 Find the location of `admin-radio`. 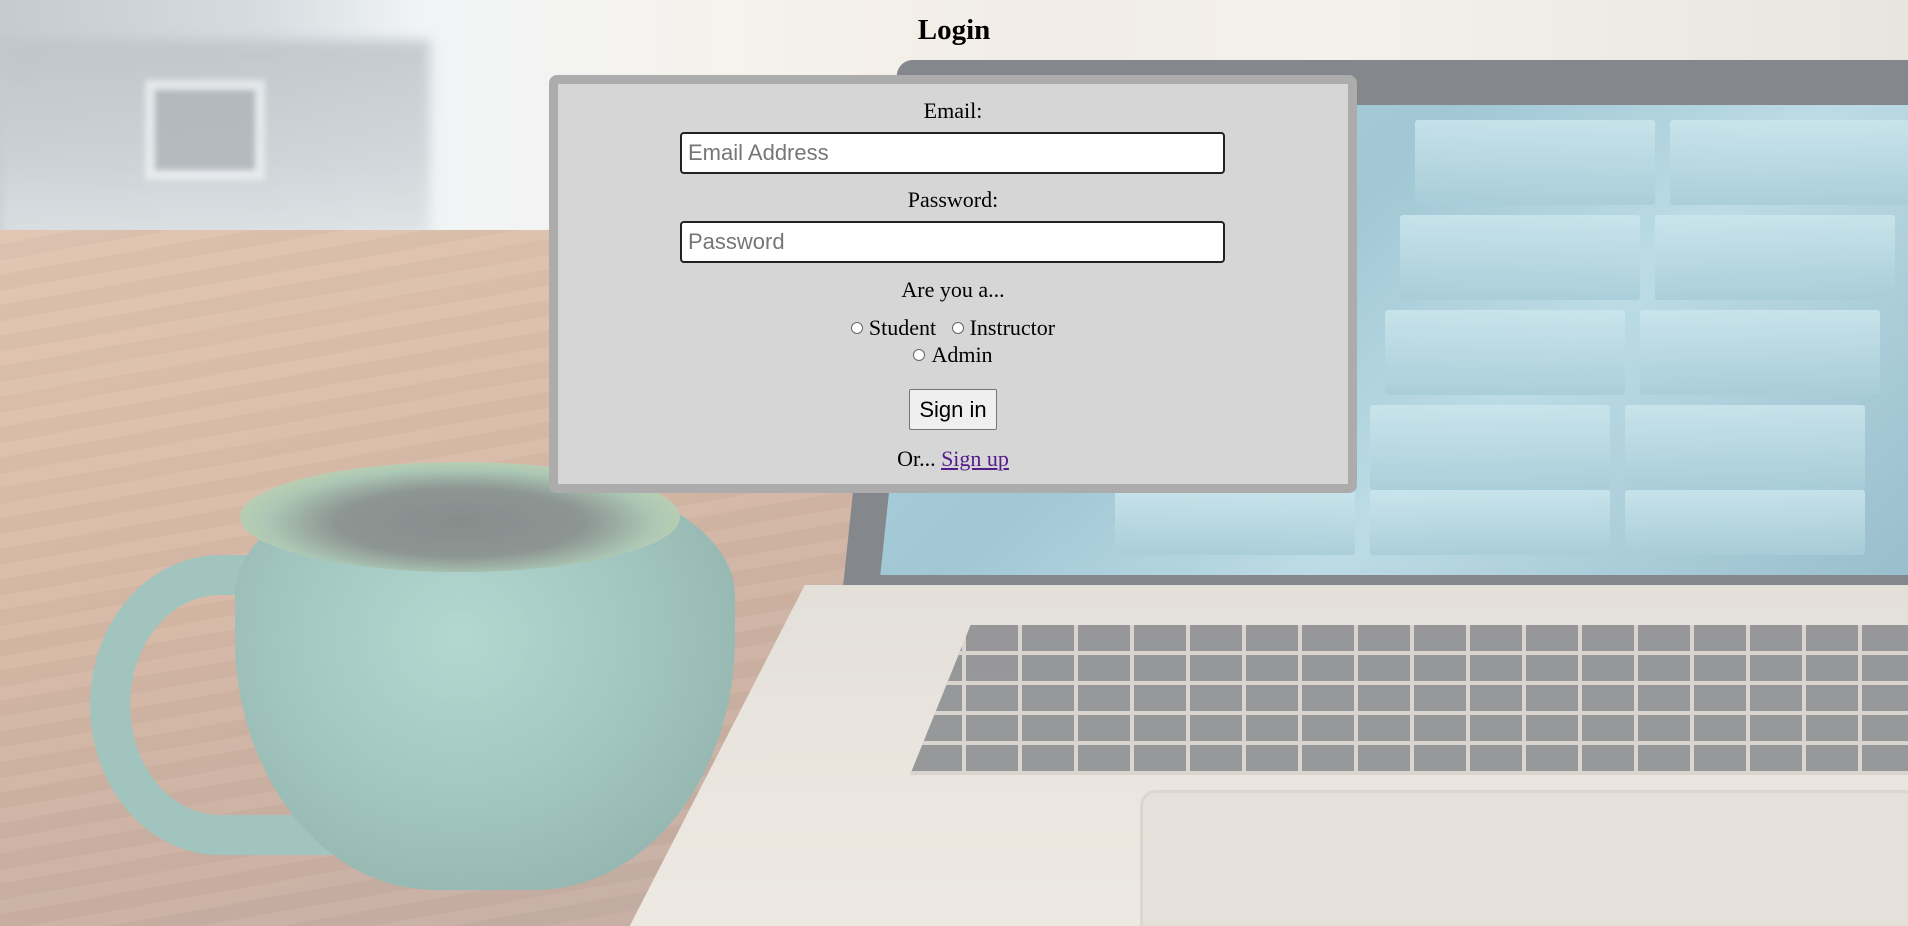

admin-radio is located at coordinates (919, 355).